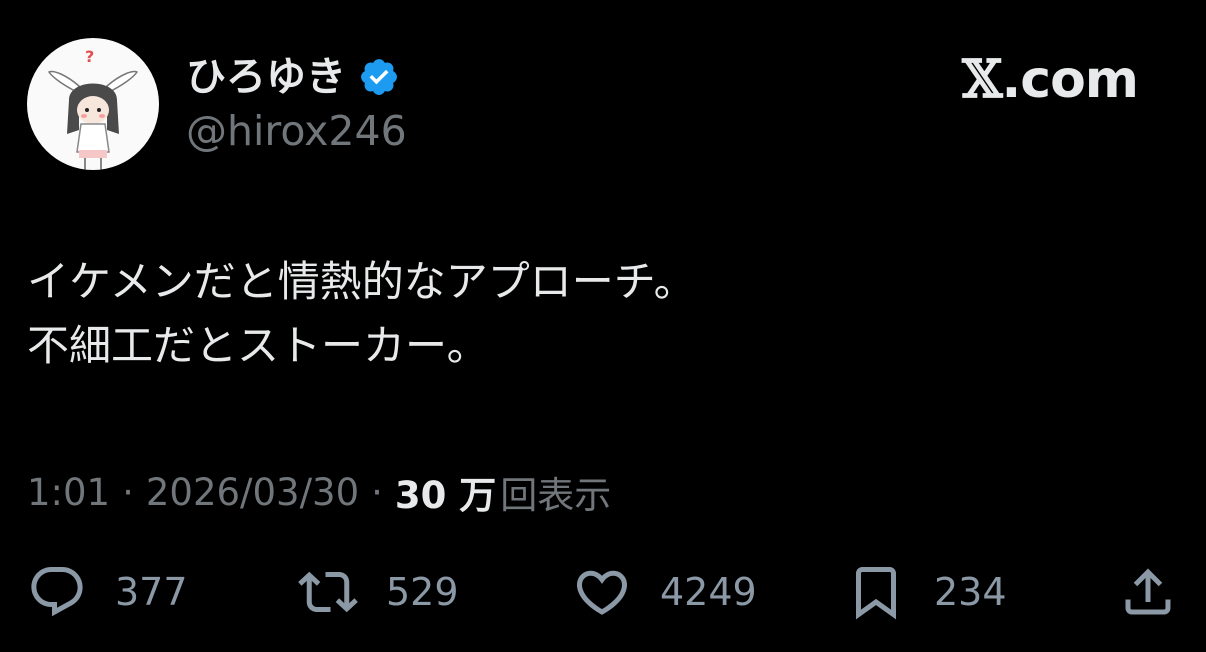 This screenshot has width=1206, height=652. I want to click on action-bar: 377 529 4249 234, so click(603, 592).